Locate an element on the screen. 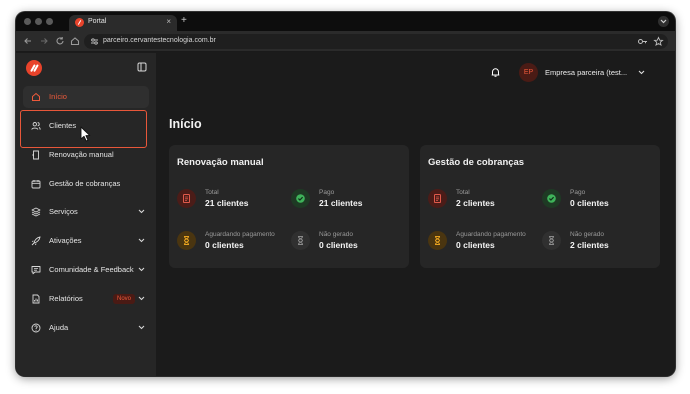 The image size is (690, 394). home-button-icon is located at coordinates (75, 41).